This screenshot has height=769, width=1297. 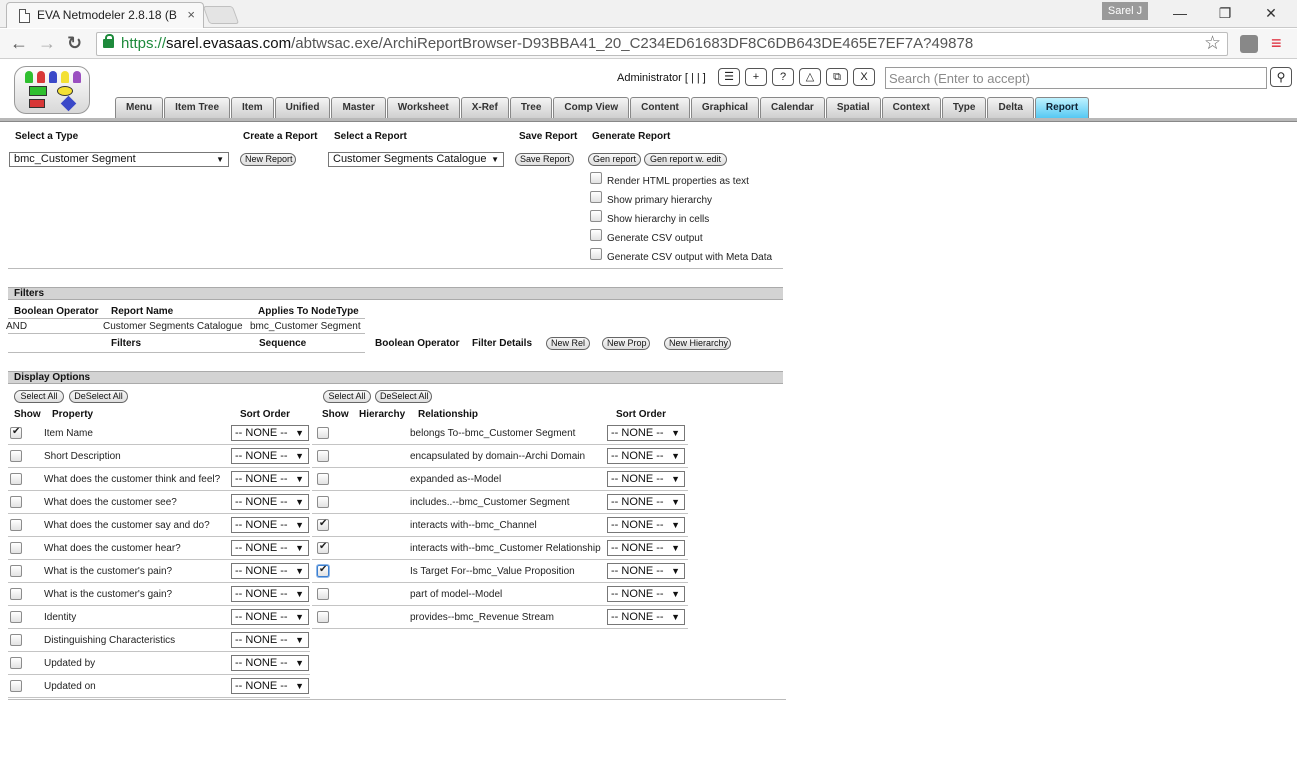 What do you see at coordinates (596, 216) in the screenshot?
I see `hierarchy-cells-checkbox` at bounding box center [596, 216].